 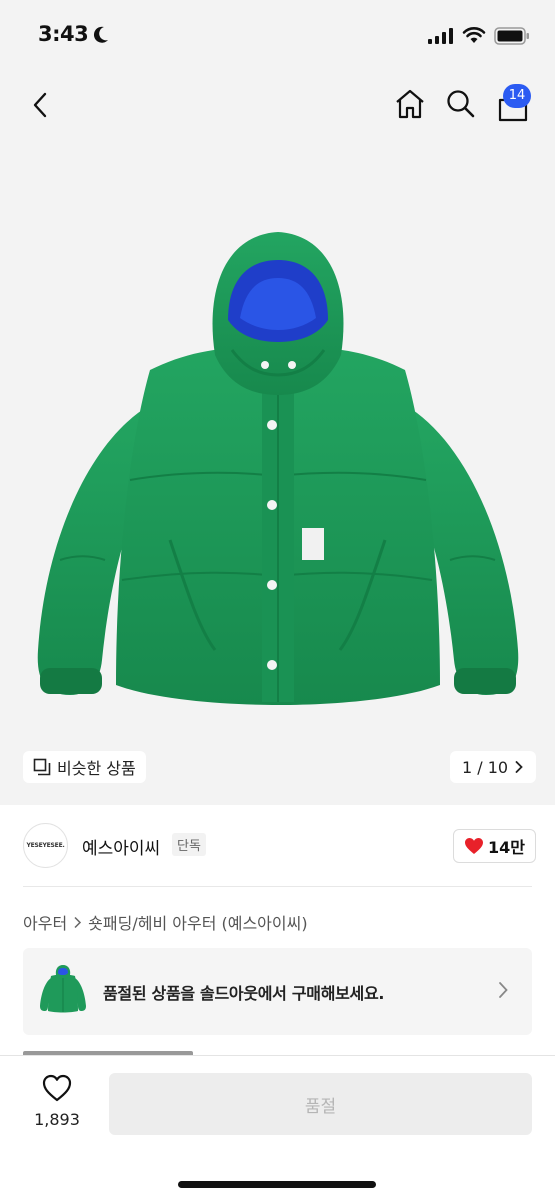 What do you see at coordinates (461, 104) in the screenshot?
I see `search-icon` at bounding box center [461, 104].